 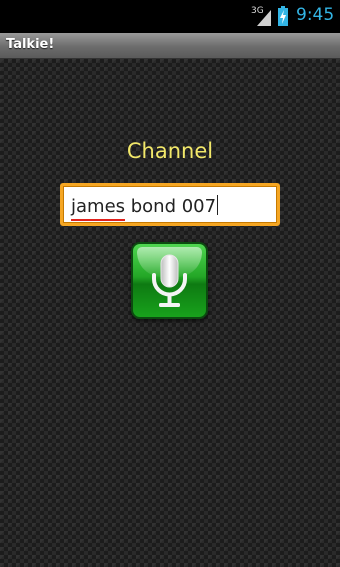 What do you see at coordinates (30, 44) in the screenshot?
I see `app-title: Talkie!` at bounding box center [30, 44].